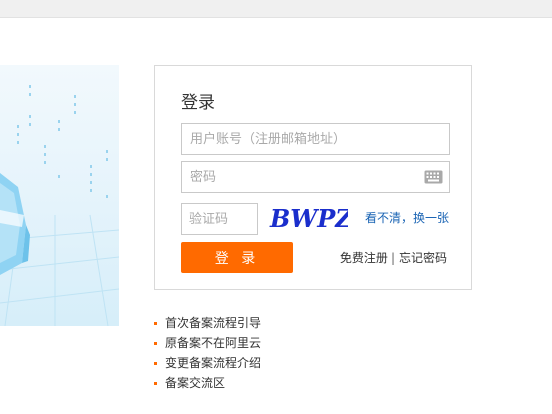  Describe the element at coordinates (213, 323) in the screenshot. I see `help-link-first-filing: 首次备案流程引导` at that location.